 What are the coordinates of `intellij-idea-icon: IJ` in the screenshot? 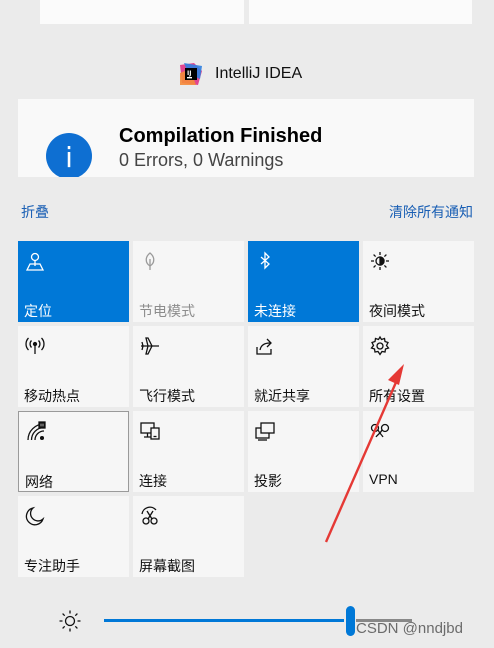 It's located at (191, 74).